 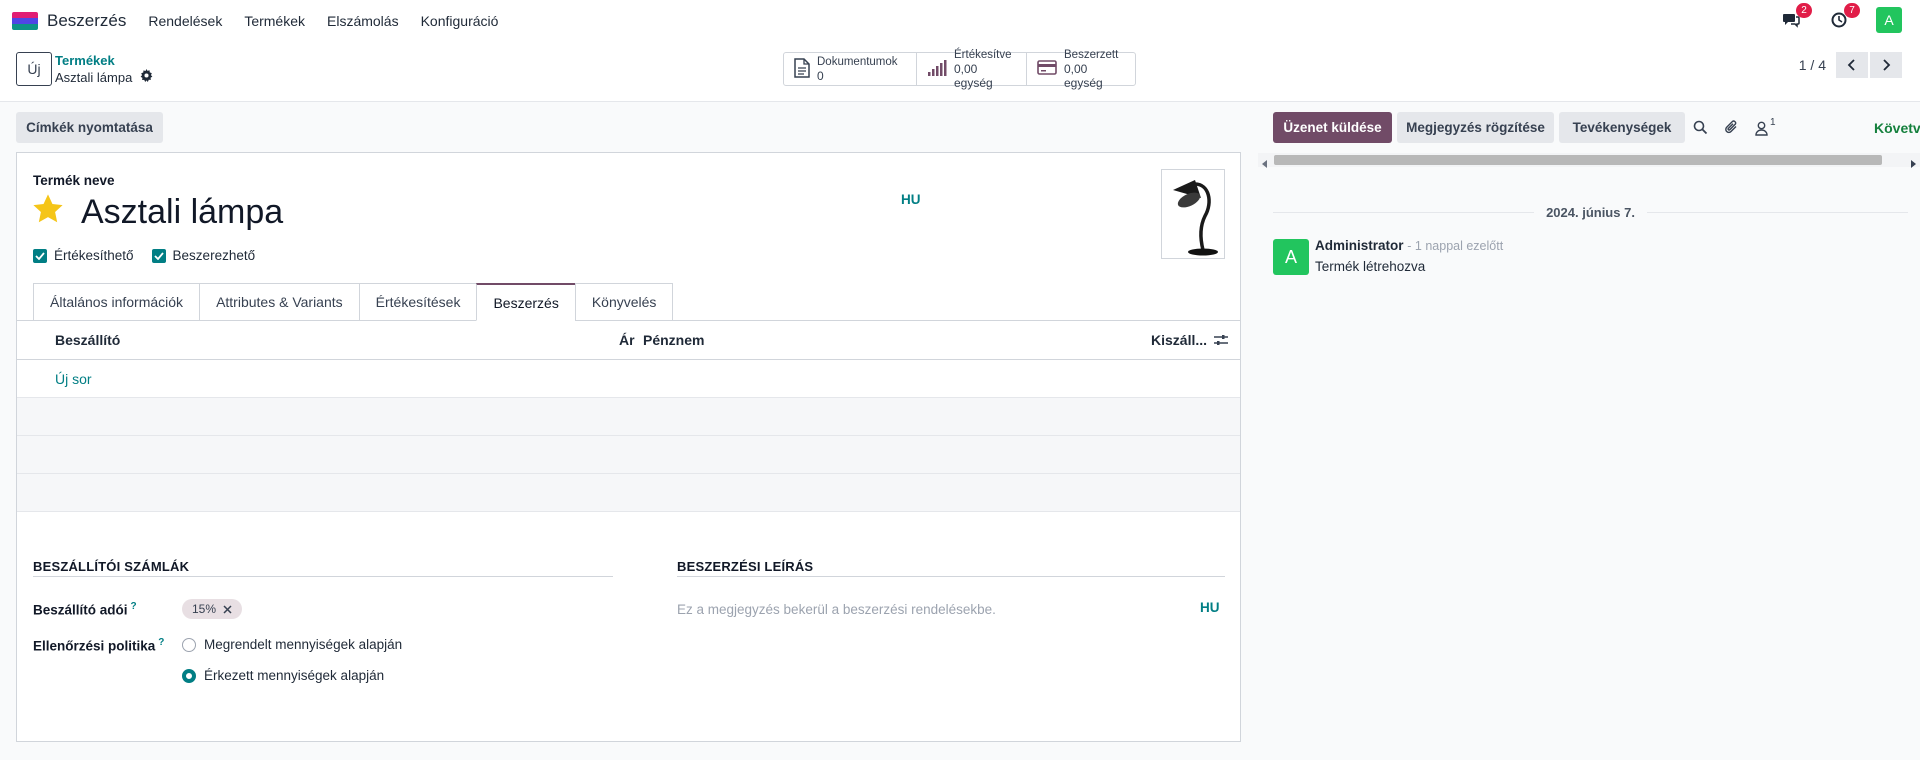 What do you see at coordinates (212, 609) in the screenshot?
I see `tax-tag: 15%` at bounding box center [212, 609].